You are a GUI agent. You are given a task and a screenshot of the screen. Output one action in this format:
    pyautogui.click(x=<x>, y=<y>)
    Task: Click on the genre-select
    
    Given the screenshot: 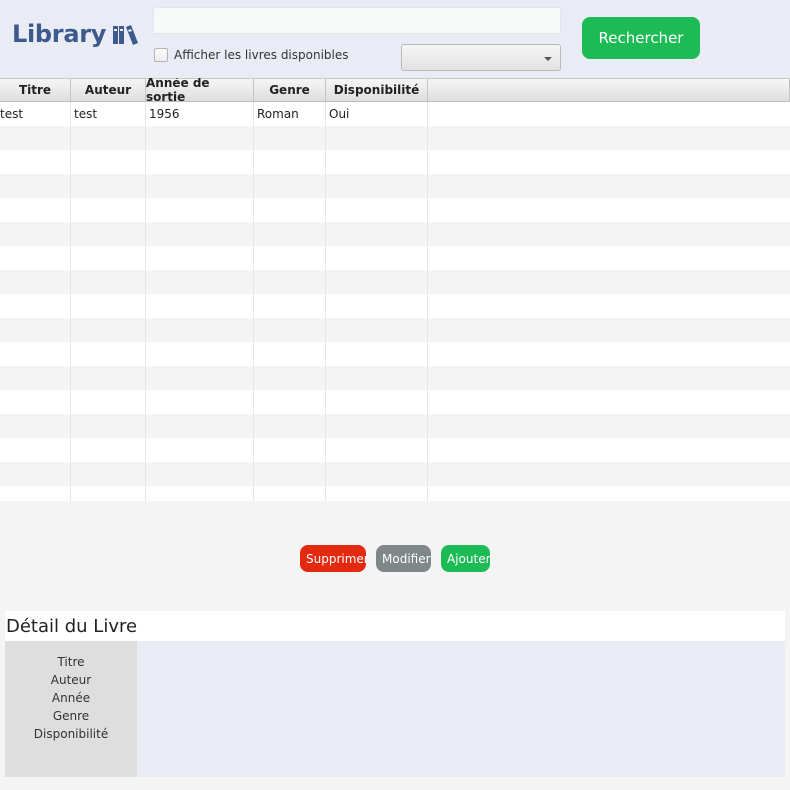 What is the action you would take?
    pyautogui.click(x=481, y=57)
    